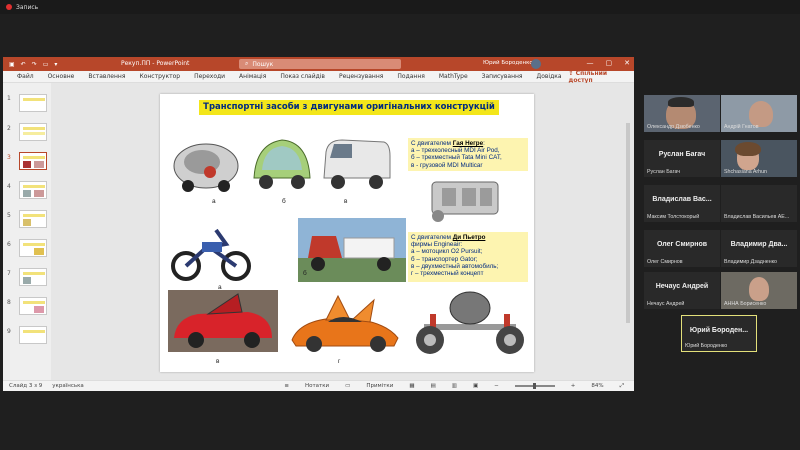 The image size is (800, 450). Describe the element at coordinates (25, 76) in the screenshot. I see `tab-file: Файл` at that location.